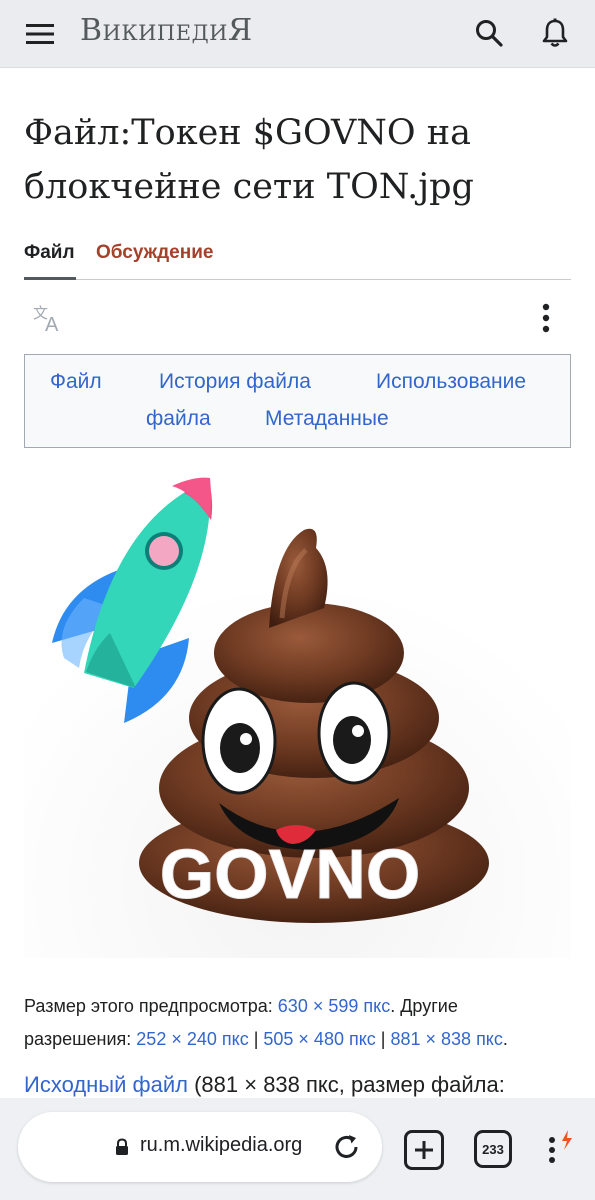 This screenshot has width=595, height=1200. What do you see at coordinates (546, 318) in the screenshot?
I see `vertical-ellipsis-icon` at bounding box center [546, 318].